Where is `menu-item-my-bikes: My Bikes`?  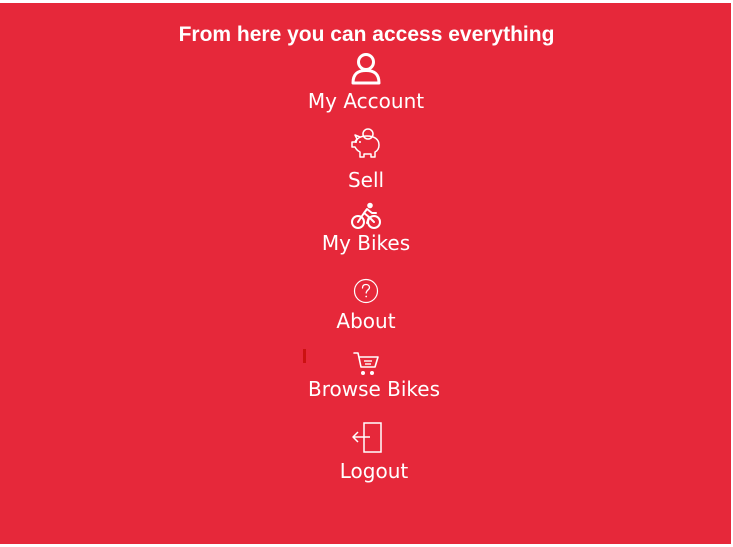
menu-item-my-bikes: My Bikes is located at coordinates (366, 231).